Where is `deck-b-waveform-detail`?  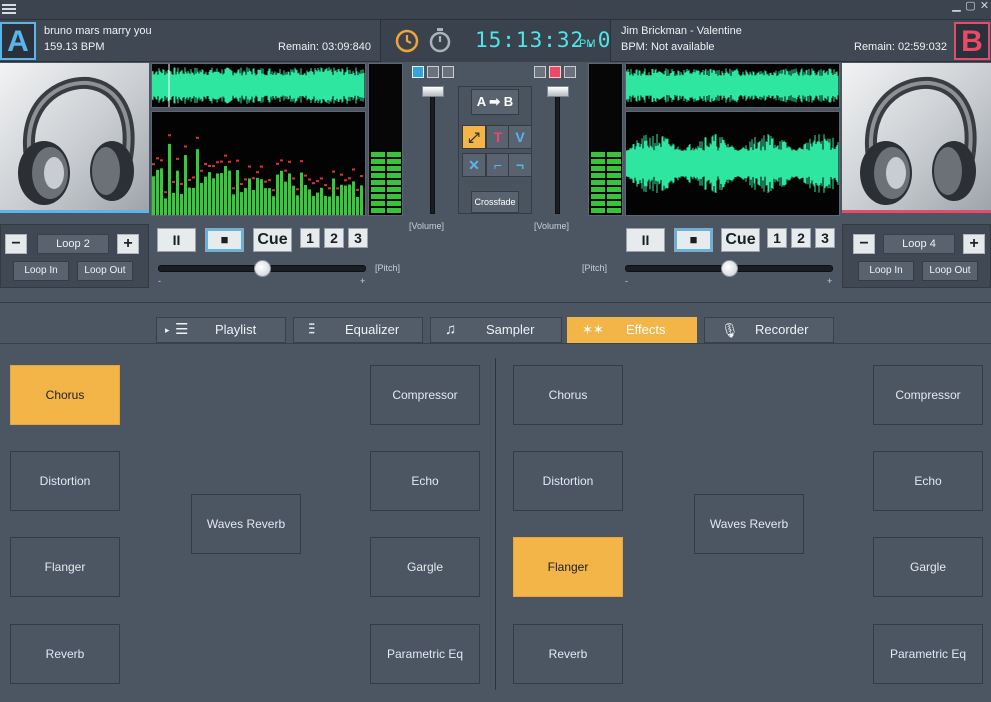
deck-b-waveform-detail is located at coordinates (732, 163).